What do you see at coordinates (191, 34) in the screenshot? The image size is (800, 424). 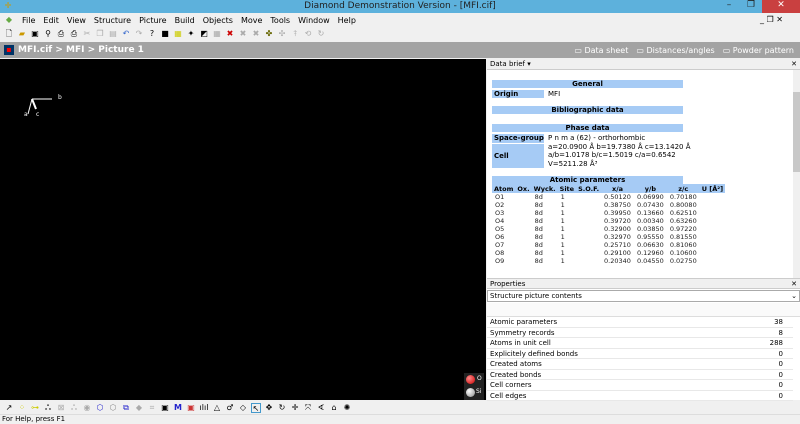 I see `wizard-icon: ✦` at bounding box center [191, 34].